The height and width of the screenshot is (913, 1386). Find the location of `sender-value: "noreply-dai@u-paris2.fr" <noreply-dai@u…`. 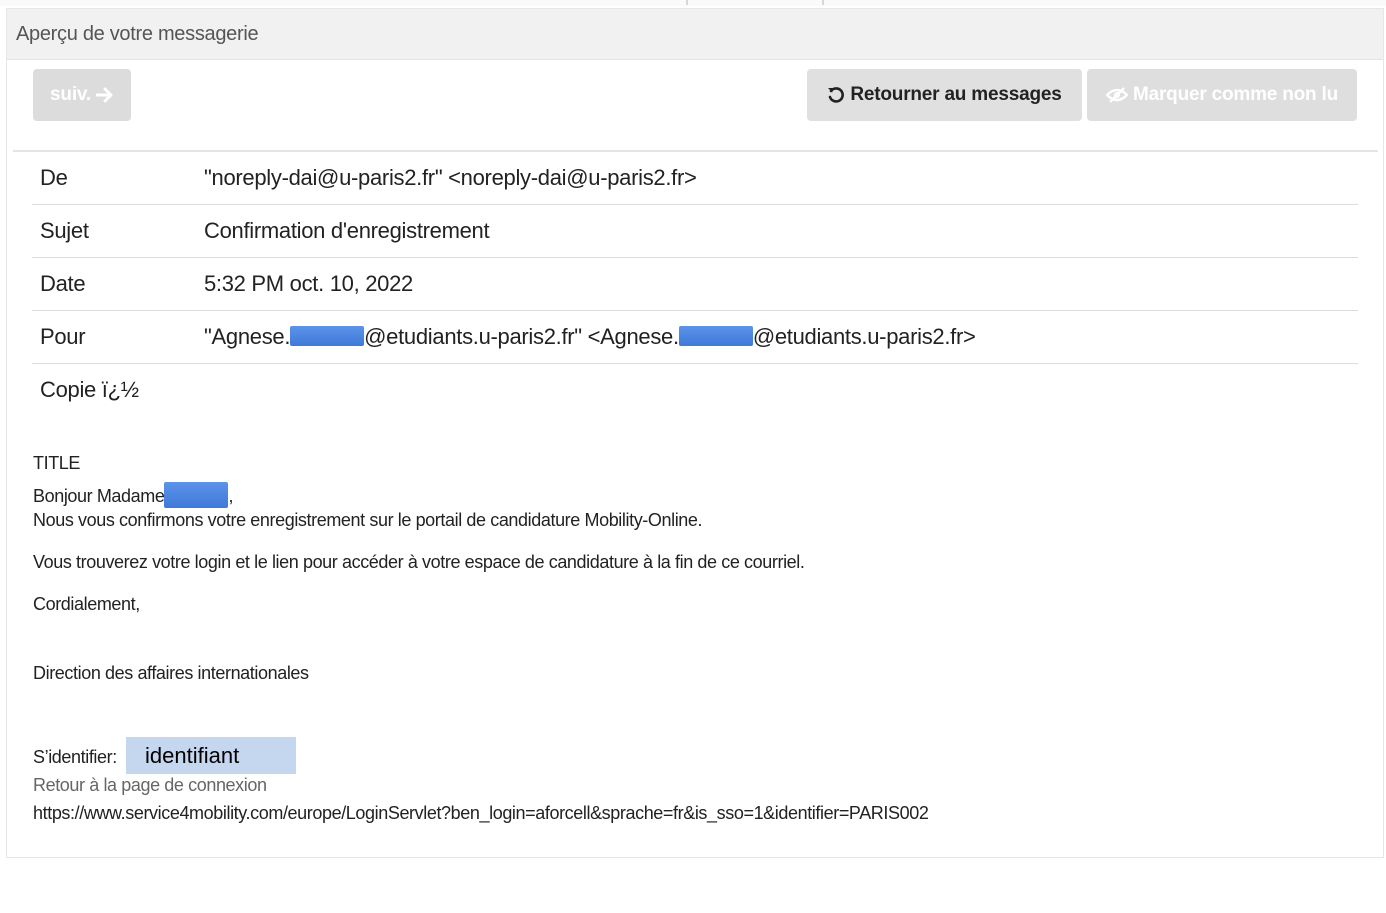

sender-value: "noreply-dai@u-paris2.fr" <noreply-dai@u… is located at coordinates (781, 178).